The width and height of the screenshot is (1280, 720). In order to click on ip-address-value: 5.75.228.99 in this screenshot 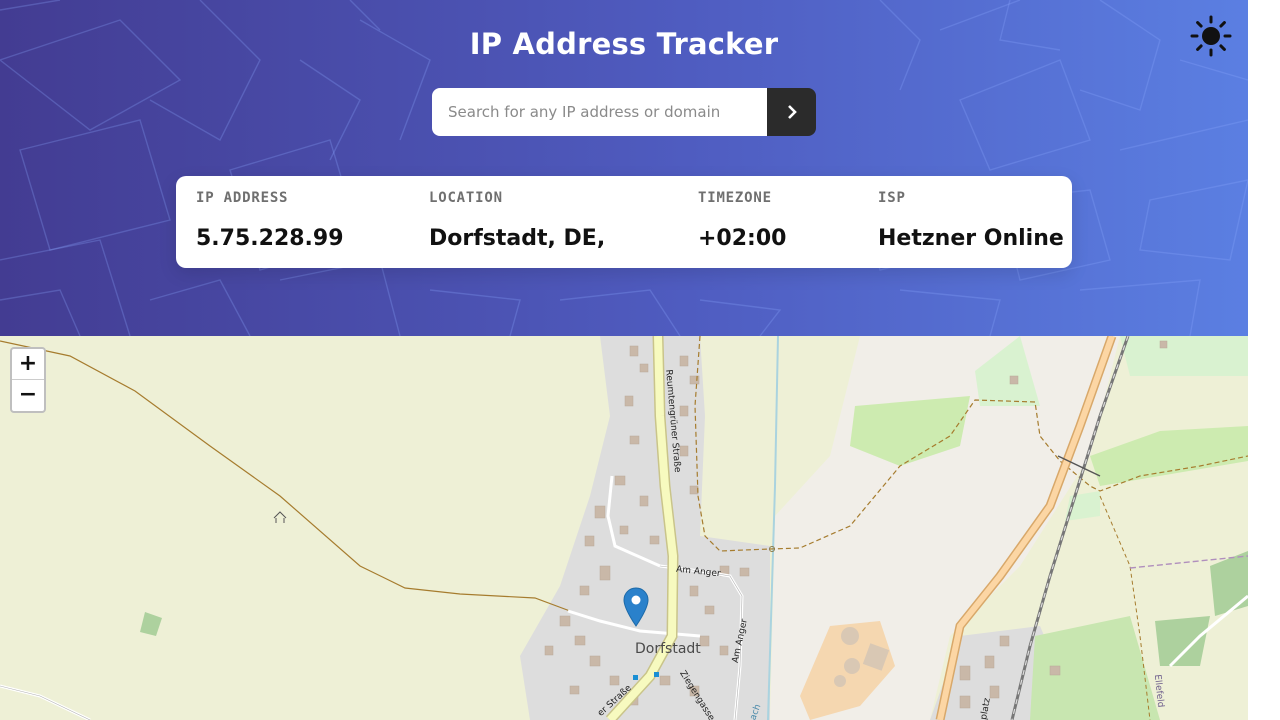, I will do `click(270, 238)`.